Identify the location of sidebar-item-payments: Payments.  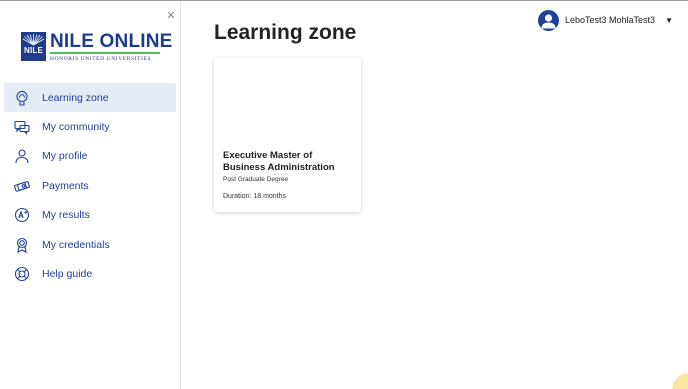
(90, 185).